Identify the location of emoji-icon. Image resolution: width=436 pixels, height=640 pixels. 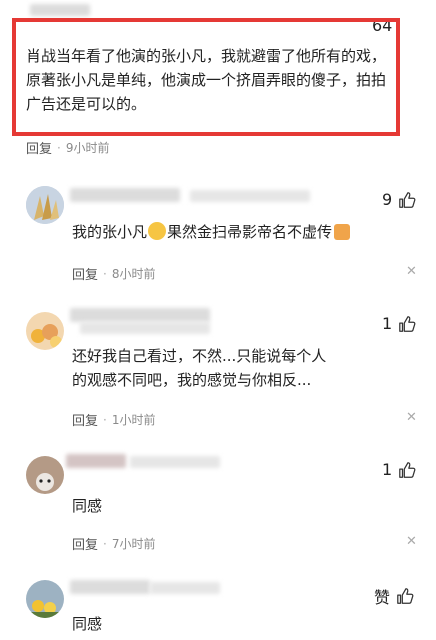
(157, 231).